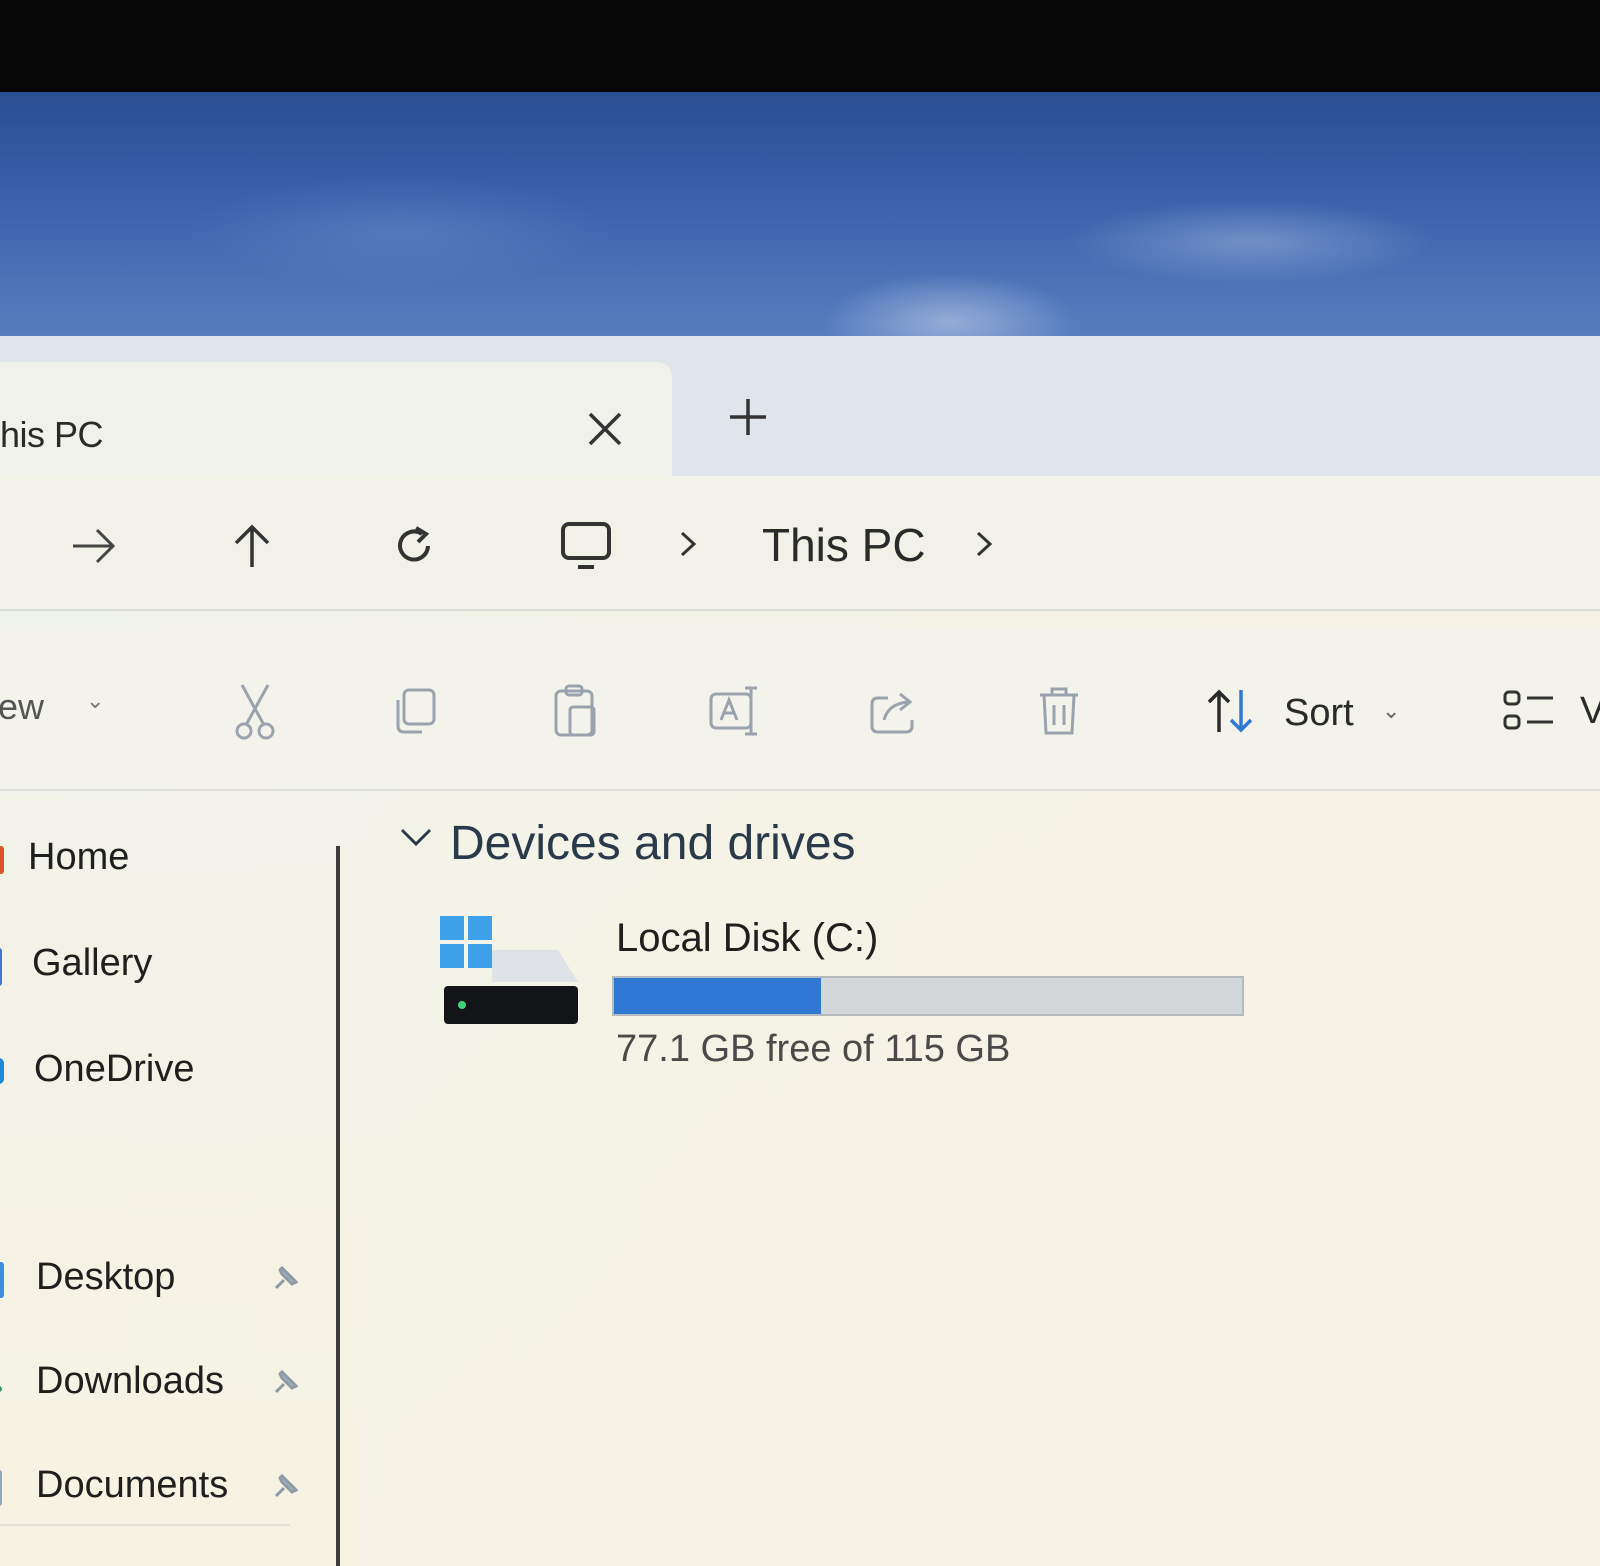  I want to click on sort-button: Sort, so click(1319, 713).